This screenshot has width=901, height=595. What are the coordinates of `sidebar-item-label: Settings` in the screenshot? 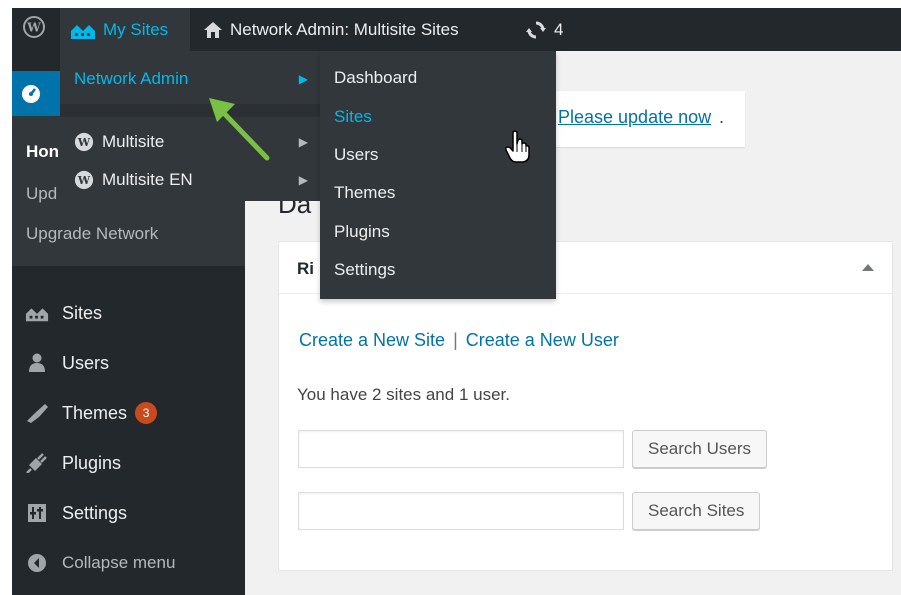 It's located at (95, 512).